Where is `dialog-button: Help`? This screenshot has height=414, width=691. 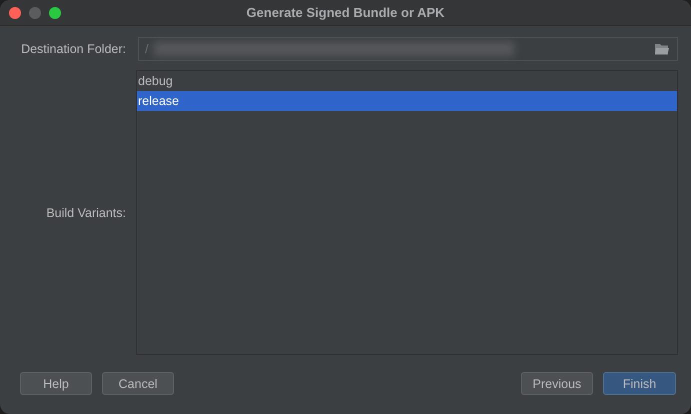 dialog-button: Help is located at coordinates (56, 384).